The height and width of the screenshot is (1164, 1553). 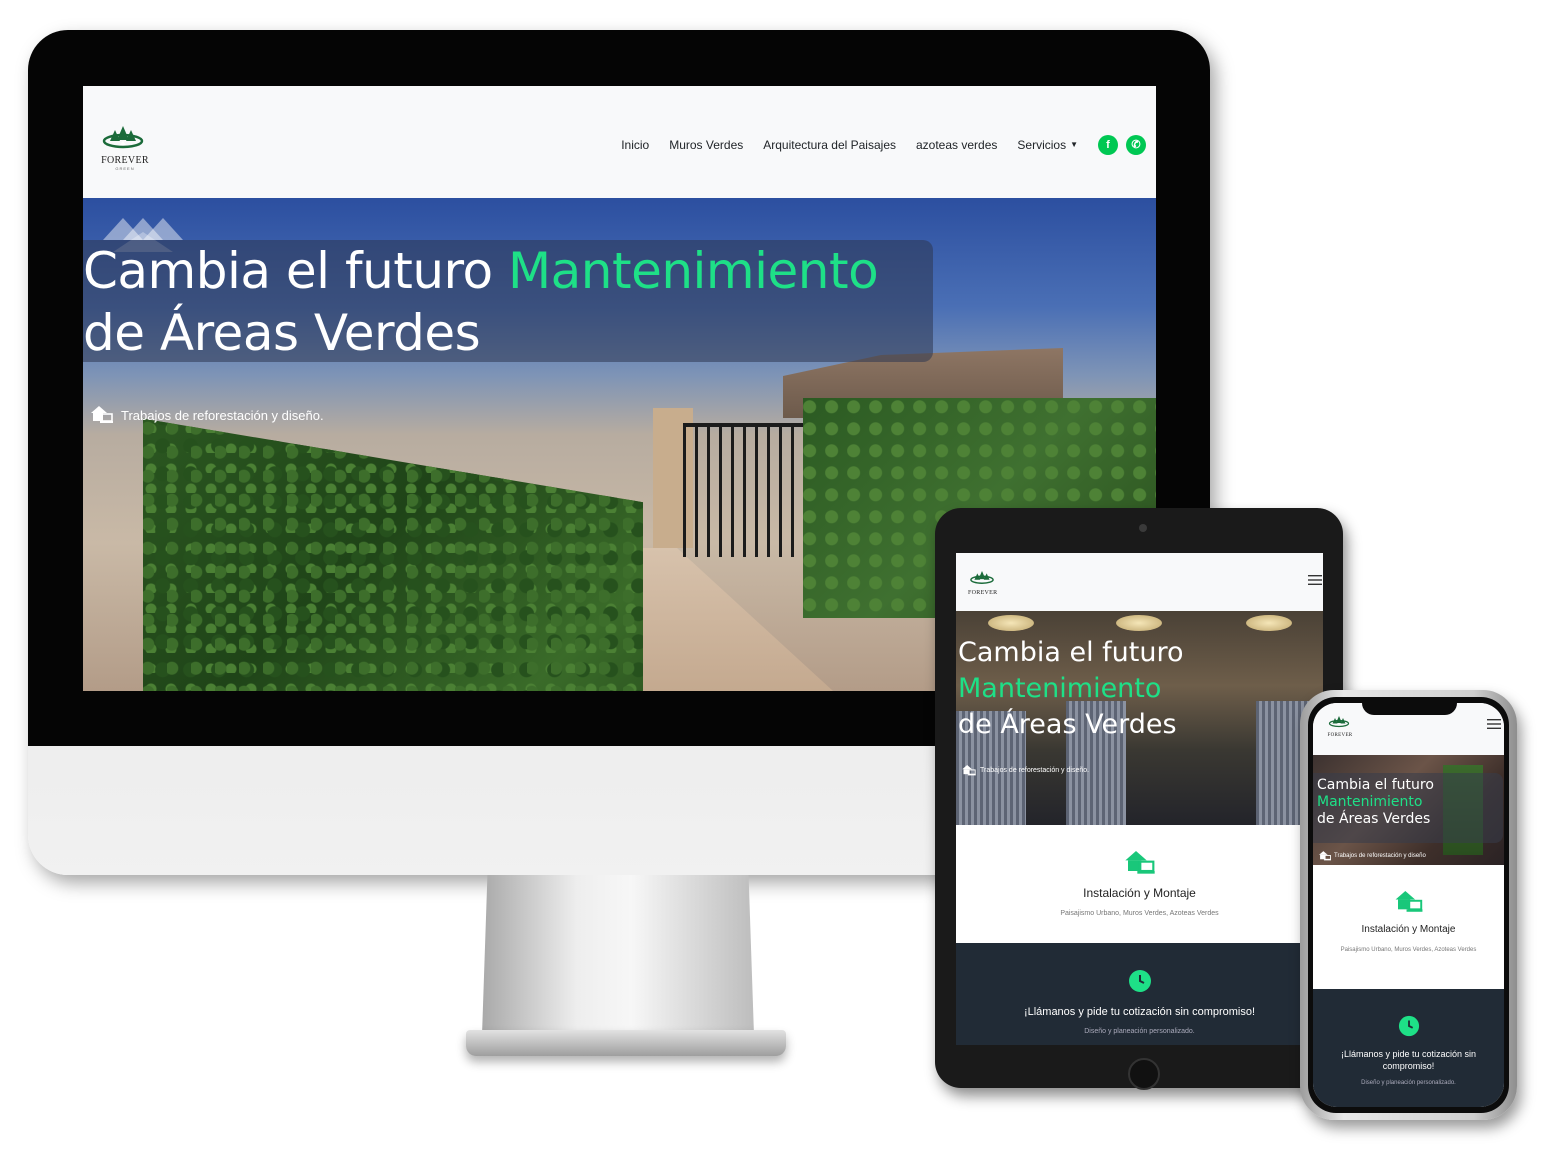 I want to click on hero-subtitle-row: Trabajos de reforestación y diseño, so click(x=1372, y=856).